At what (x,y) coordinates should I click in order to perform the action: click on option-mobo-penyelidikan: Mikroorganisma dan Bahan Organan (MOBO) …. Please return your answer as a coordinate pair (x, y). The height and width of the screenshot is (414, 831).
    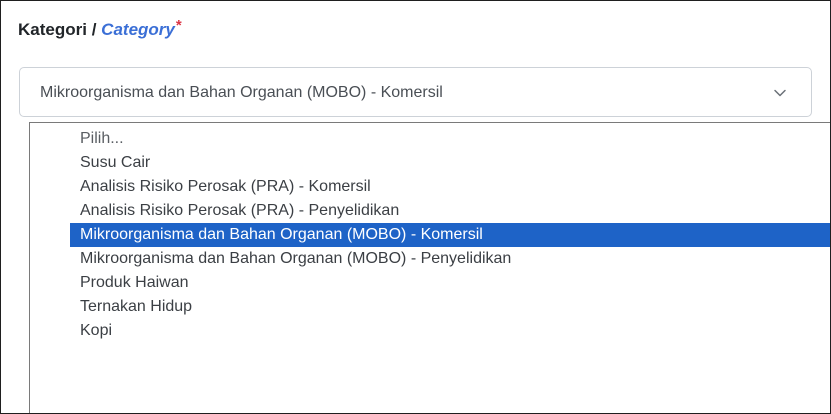
    Looking at the image, I should click on (450, 259).